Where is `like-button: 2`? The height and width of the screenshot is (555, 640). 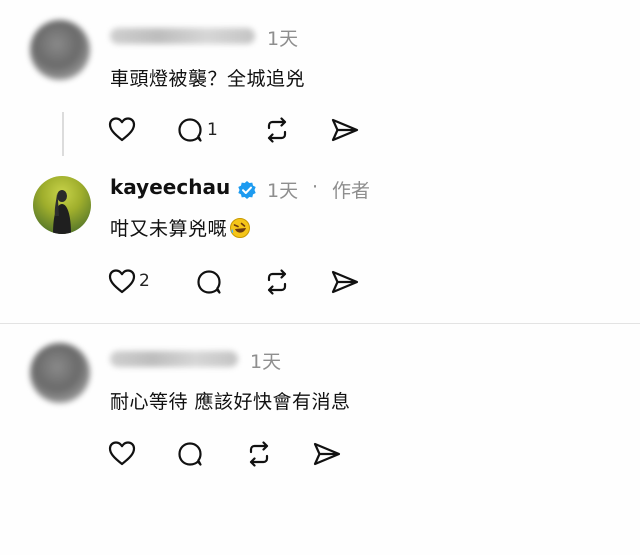
like-button: 2 is located at coordinates (129, 281).